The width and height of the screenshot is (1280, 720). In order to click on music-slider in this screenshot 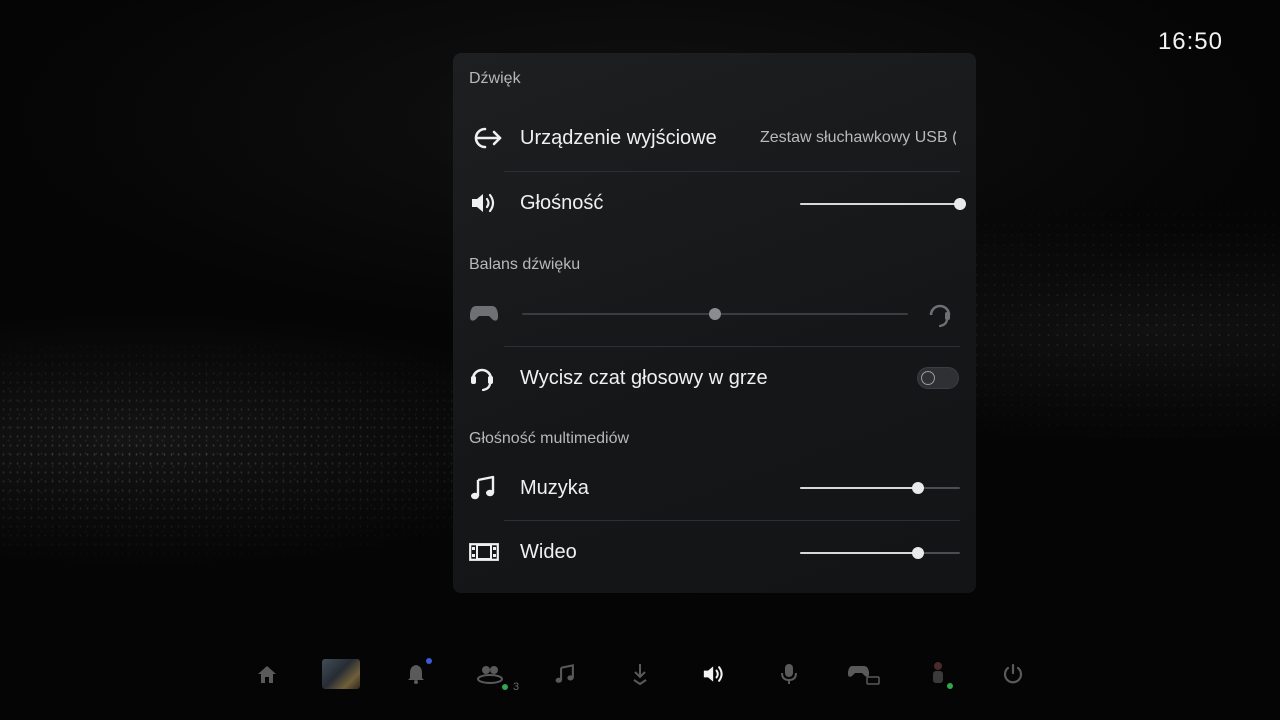, I will do `click(880, 488)`.